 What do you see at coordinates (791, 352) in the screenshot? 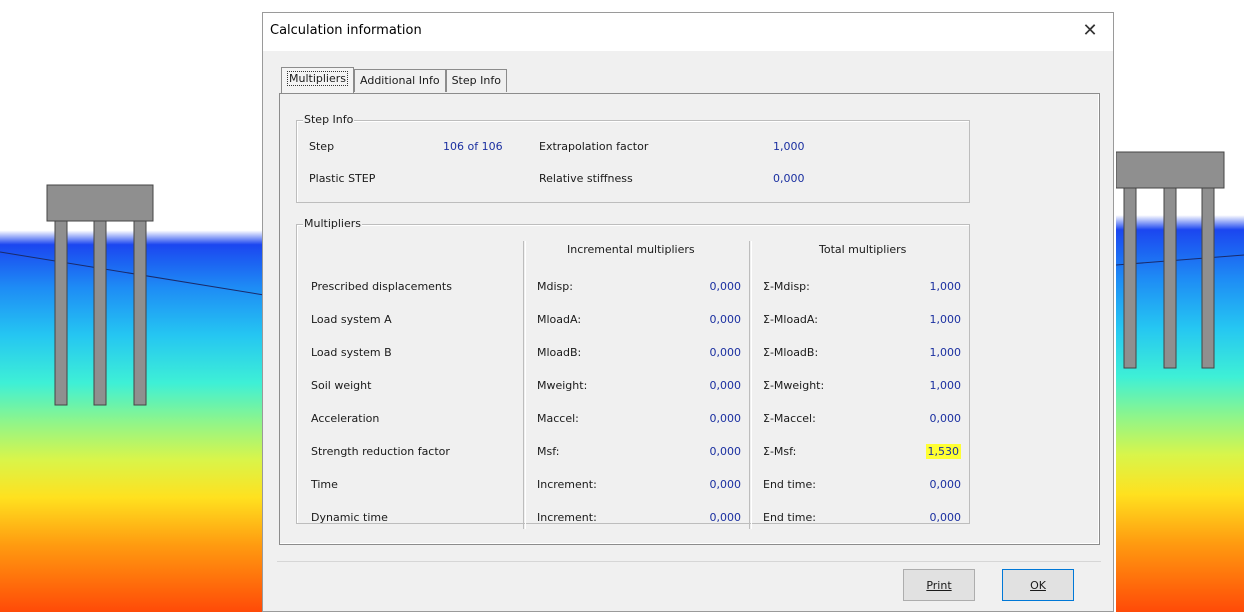
I see `total-name: Σ-MloadB:` at bounding box center [791, 352].